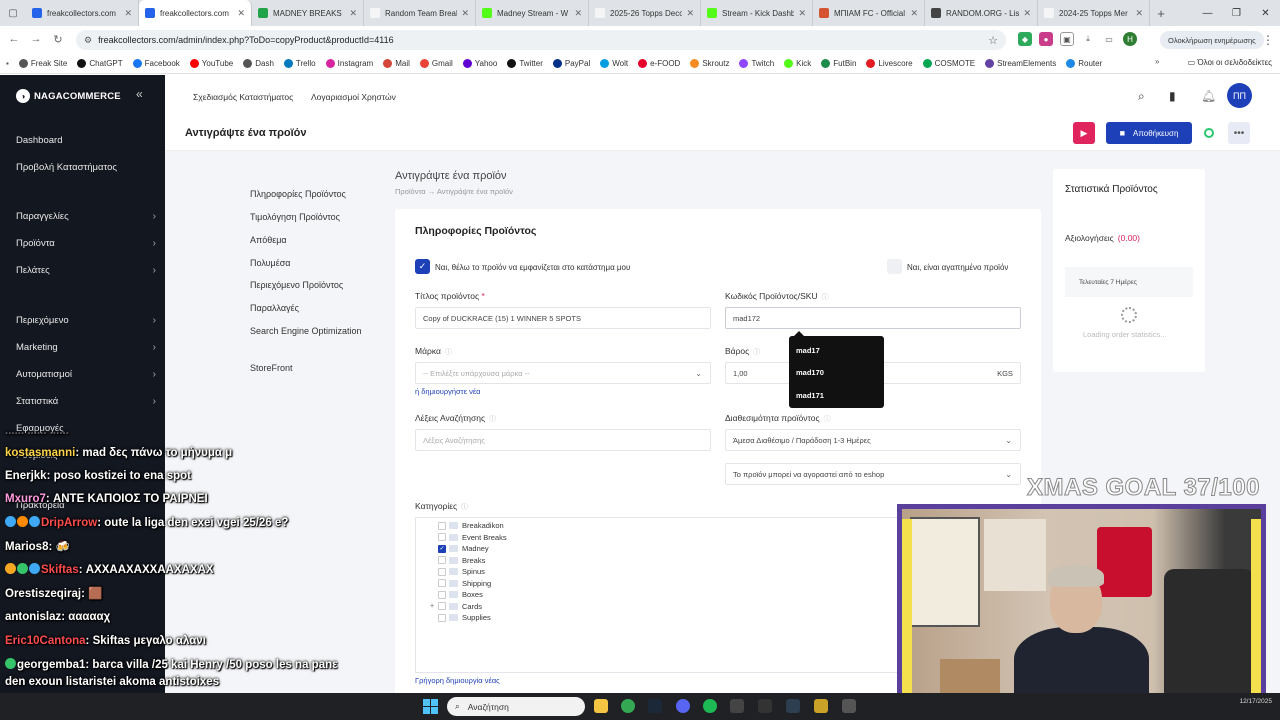 The height and width of the screenshot is (720, 1280). What do you see at coordinates (310, 331) in the screenshot?
I see `section-nav-item: Search Engine Optimization` at bounding box center [310, 331].